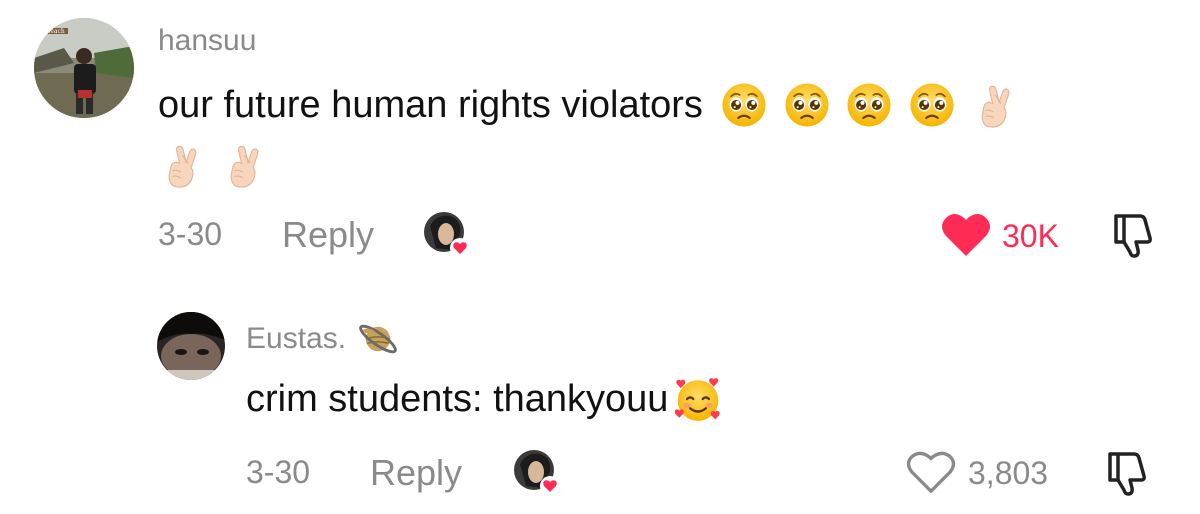 The image size is (1200, 514). I want to click on heart-outline-icon, so click(931, 472).